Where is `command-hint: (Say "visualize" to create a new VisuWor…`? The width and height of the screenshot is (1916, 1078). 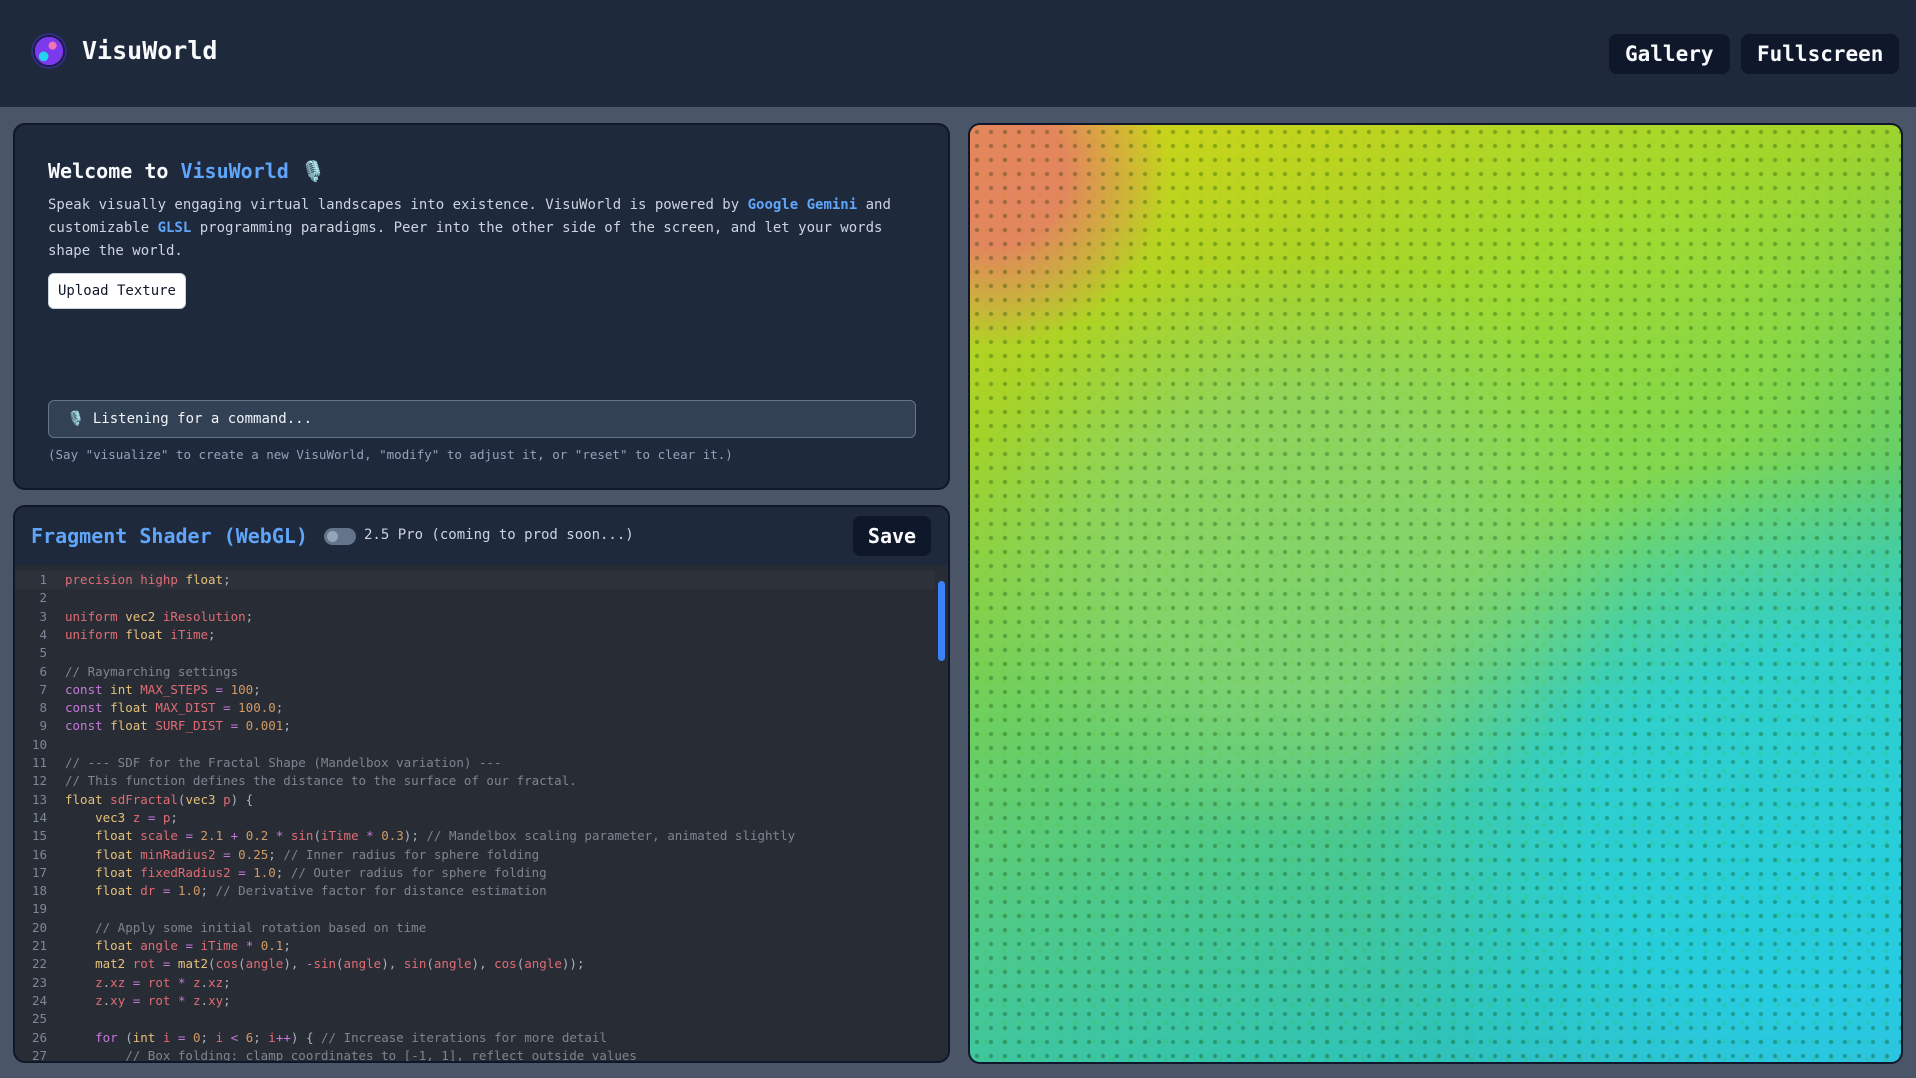
command-hint: (Say "visualize" to create a new VisuWor… is located at coordinates (390, 454).